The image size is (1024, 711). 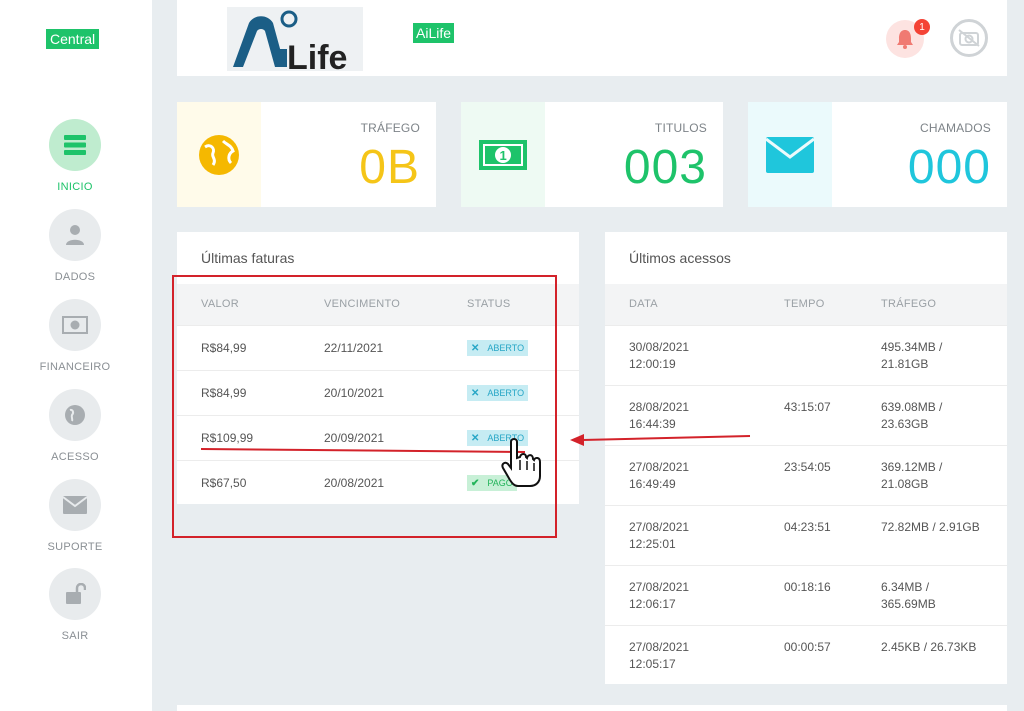 I want to click on camera-off-icon, so click(x=969, y=38).